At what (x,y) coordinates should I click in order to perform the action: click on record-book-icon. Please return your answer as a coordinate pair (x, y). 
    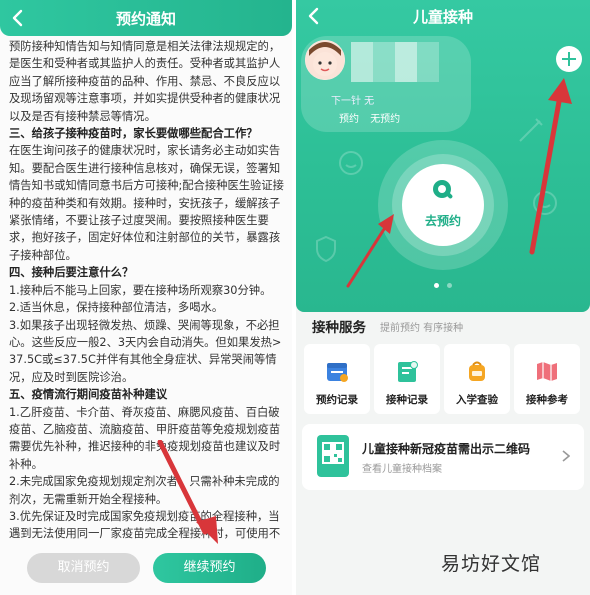
    Looking at the image, I should click on (408, 371).